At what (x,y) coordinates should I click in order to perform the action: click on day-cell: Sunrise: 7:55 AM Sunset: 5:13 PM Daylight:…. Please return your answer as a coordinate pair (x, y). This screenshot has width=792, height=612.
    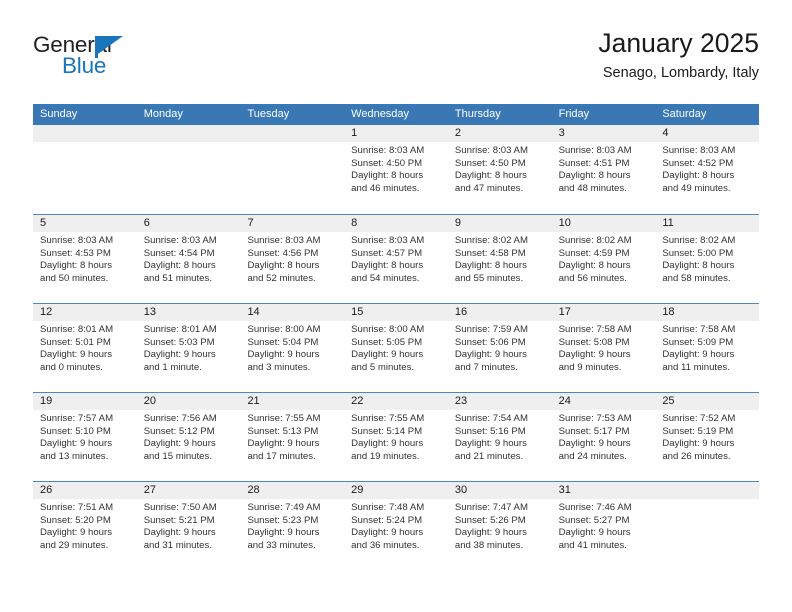
    Looking at the image, I should click on (292, 445).